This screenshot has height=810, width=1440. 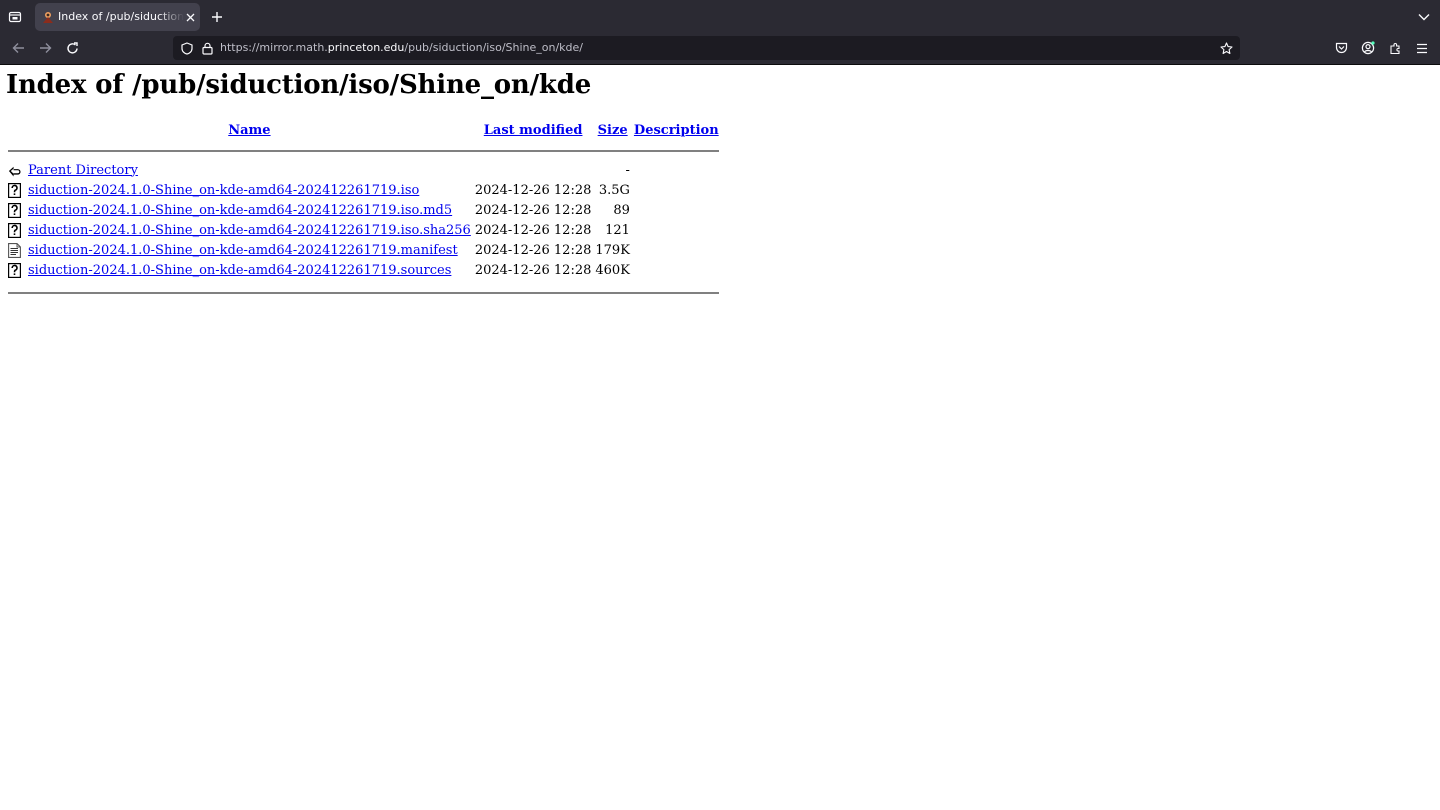 I want to click on close-icon, so click(x=190, y=17).